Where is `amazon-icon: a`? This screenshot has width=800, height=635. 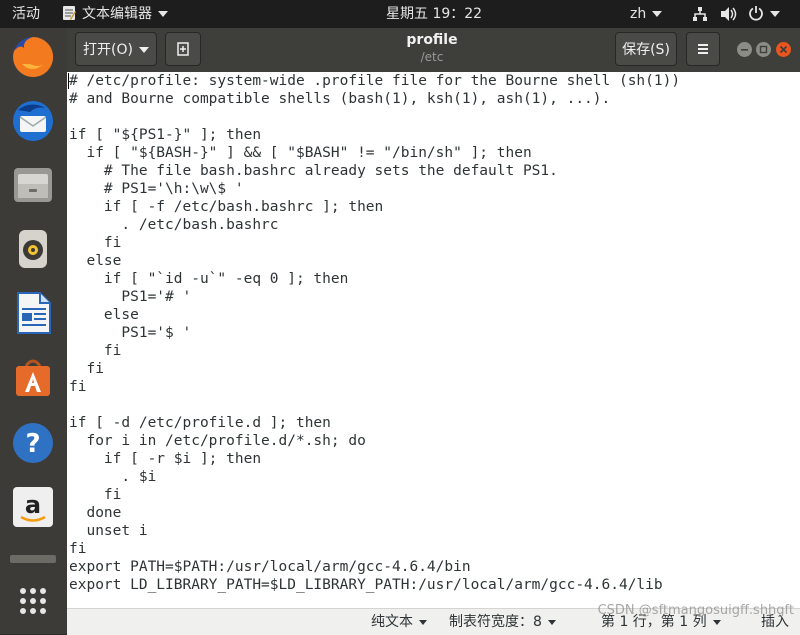 amazon-icon: a is located at coordinates (33, 507).